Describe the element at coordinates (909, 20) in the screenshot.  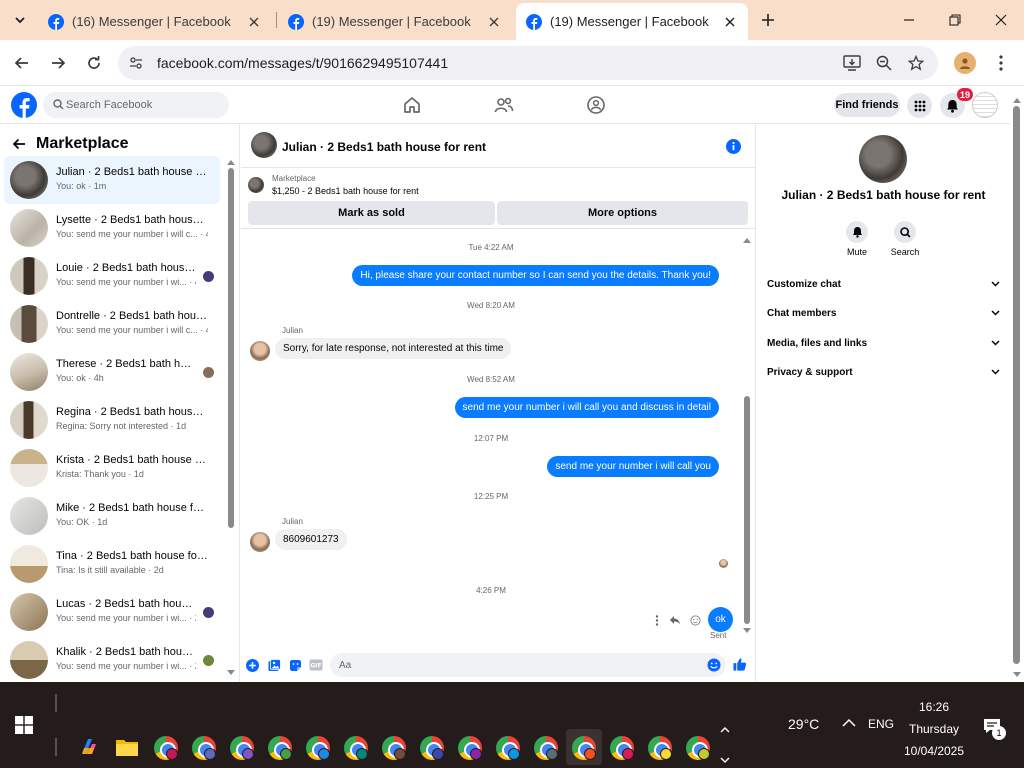
I see `minimize-button` at that location.